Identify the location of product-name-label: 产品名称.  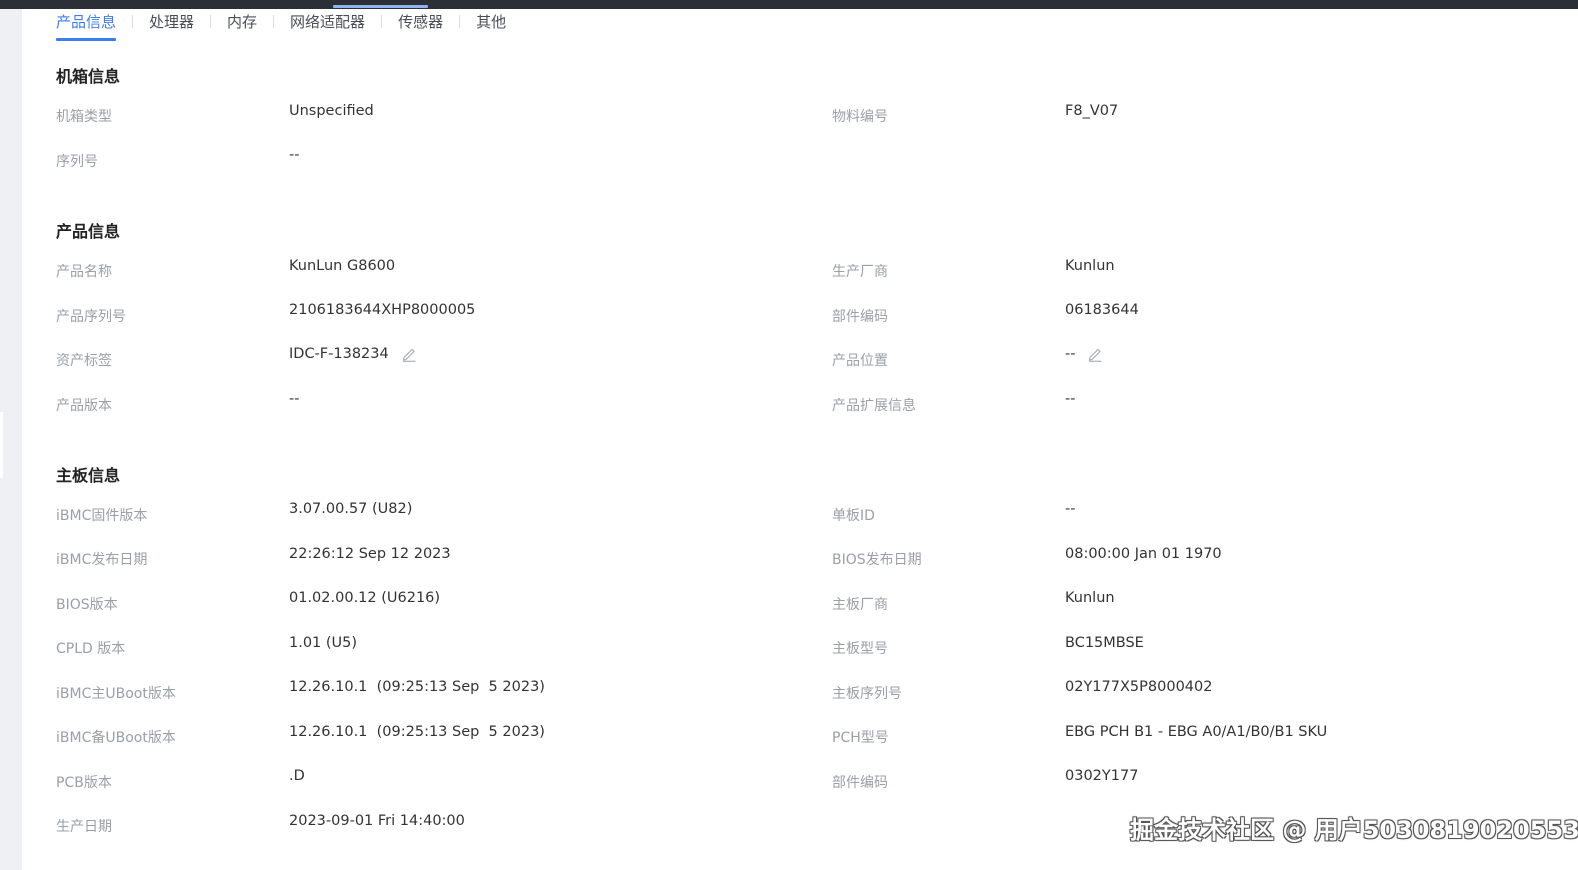
(84, 272).